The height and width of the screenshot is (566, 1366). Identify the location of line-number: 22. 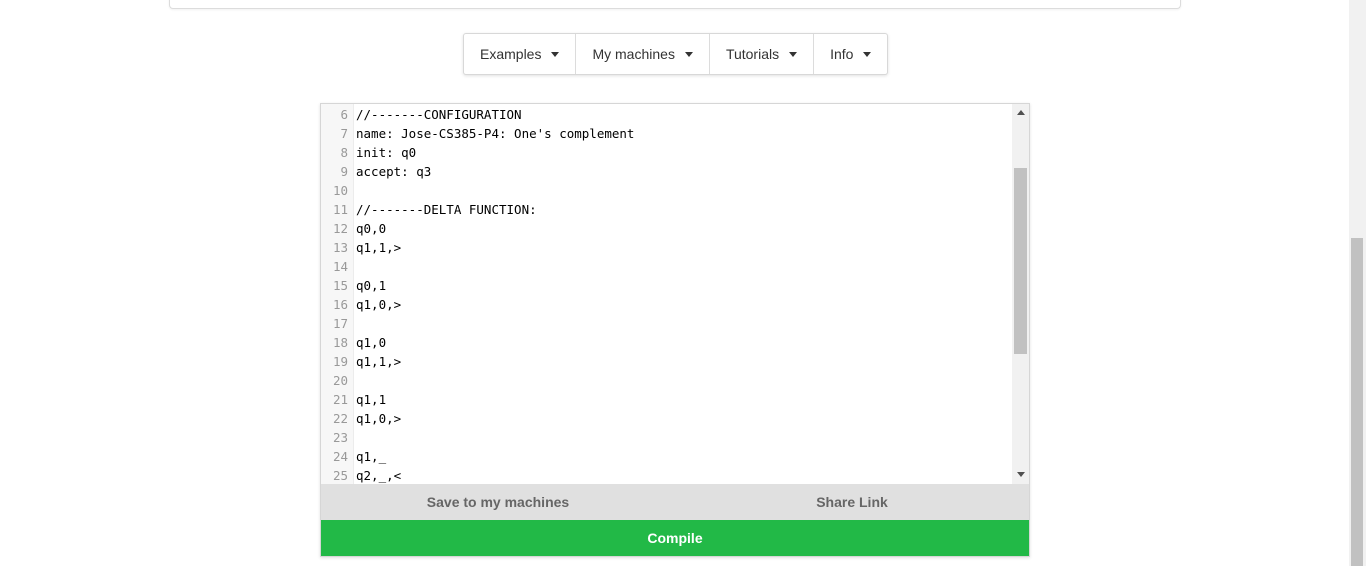
(340, 418).